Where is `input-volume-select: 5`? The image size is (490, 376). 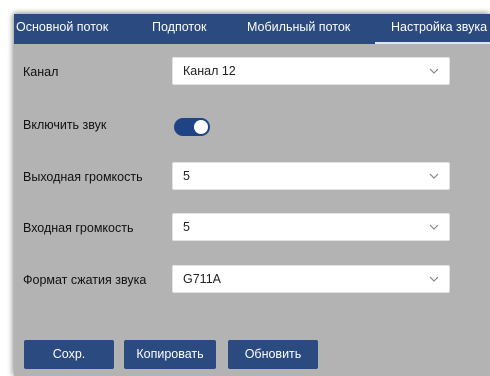
input-volume-select: 5 is located at coordinates (311, 227).